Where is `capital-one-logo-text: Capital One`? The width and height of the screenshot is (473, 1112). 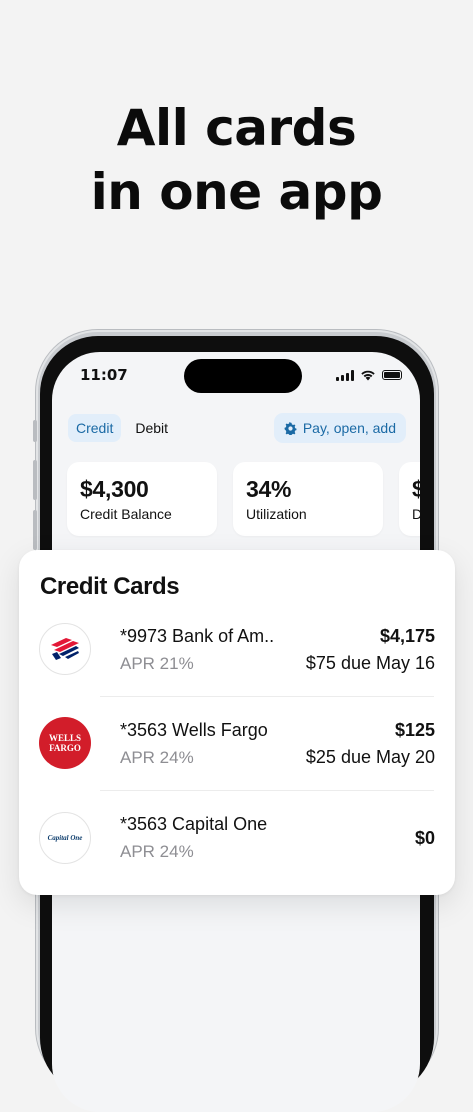
capital-one-logo-text: Capital One is located at coordinates (65, 838).